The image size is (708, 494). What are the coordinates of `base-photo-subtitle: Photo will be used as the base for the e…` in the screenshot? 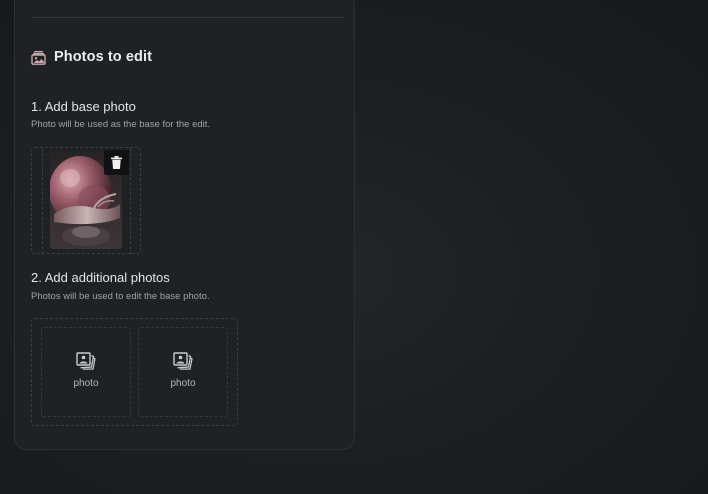 It's located at (121, 124).